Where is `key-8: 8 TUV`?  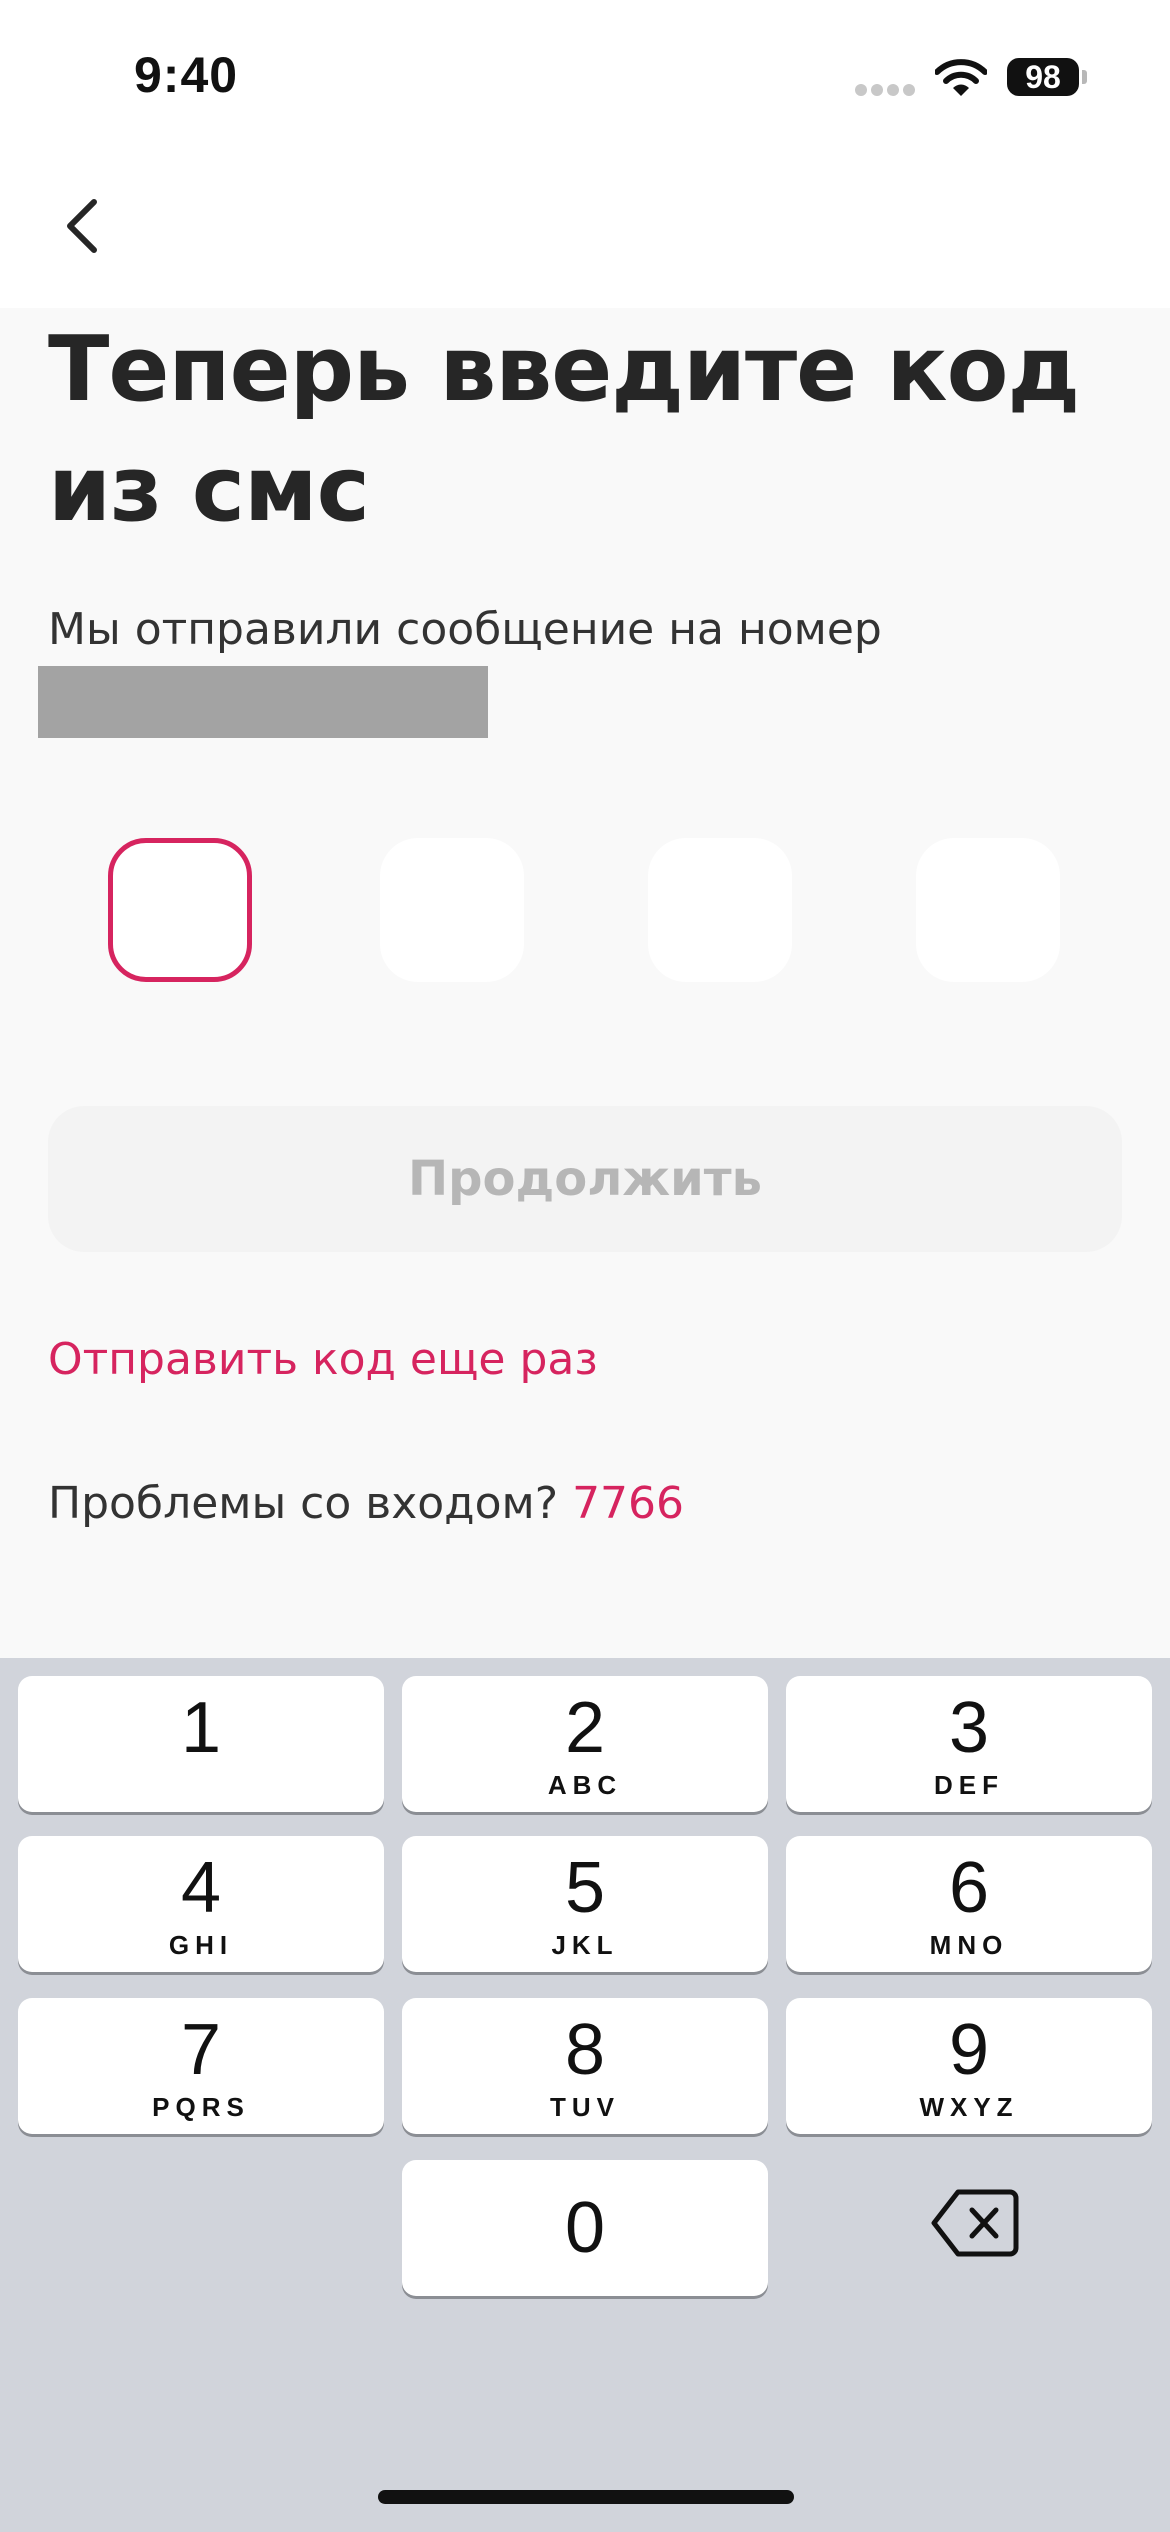 key-8: 8 TUV is located at coordinates (585, 2066).